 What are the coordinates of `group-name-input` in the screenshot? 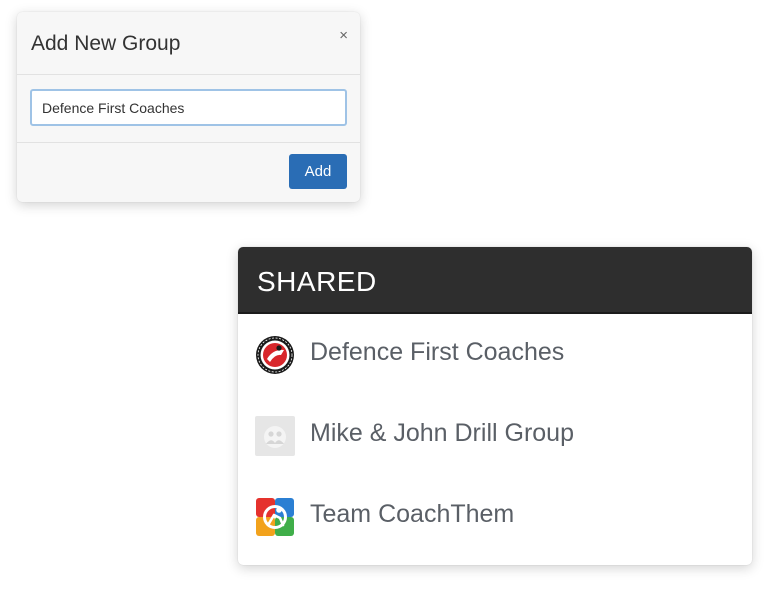 It's located at (188, 107).